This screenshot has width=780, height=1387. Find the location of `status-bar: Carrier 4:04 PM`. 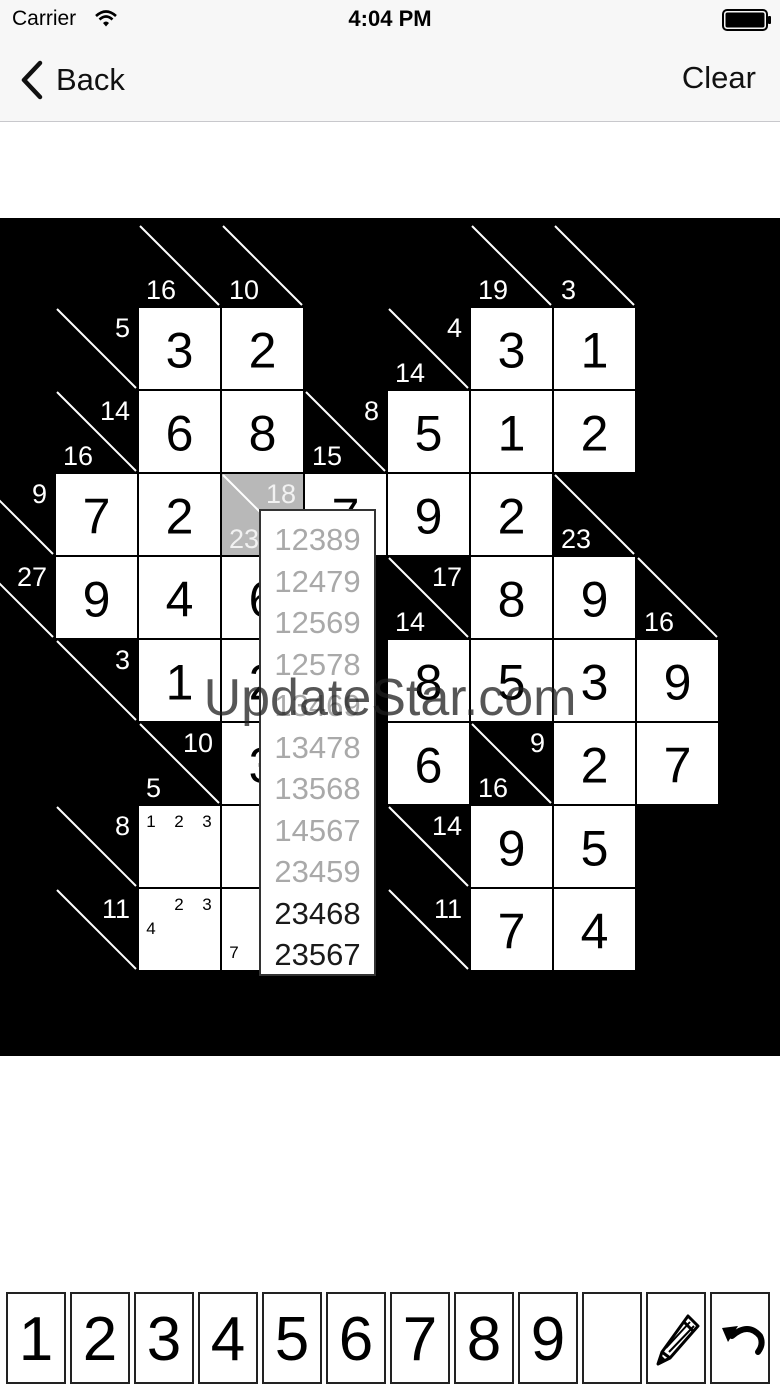

status-bar: Carrier 4:04 PM is located at coordinates (390, 20).